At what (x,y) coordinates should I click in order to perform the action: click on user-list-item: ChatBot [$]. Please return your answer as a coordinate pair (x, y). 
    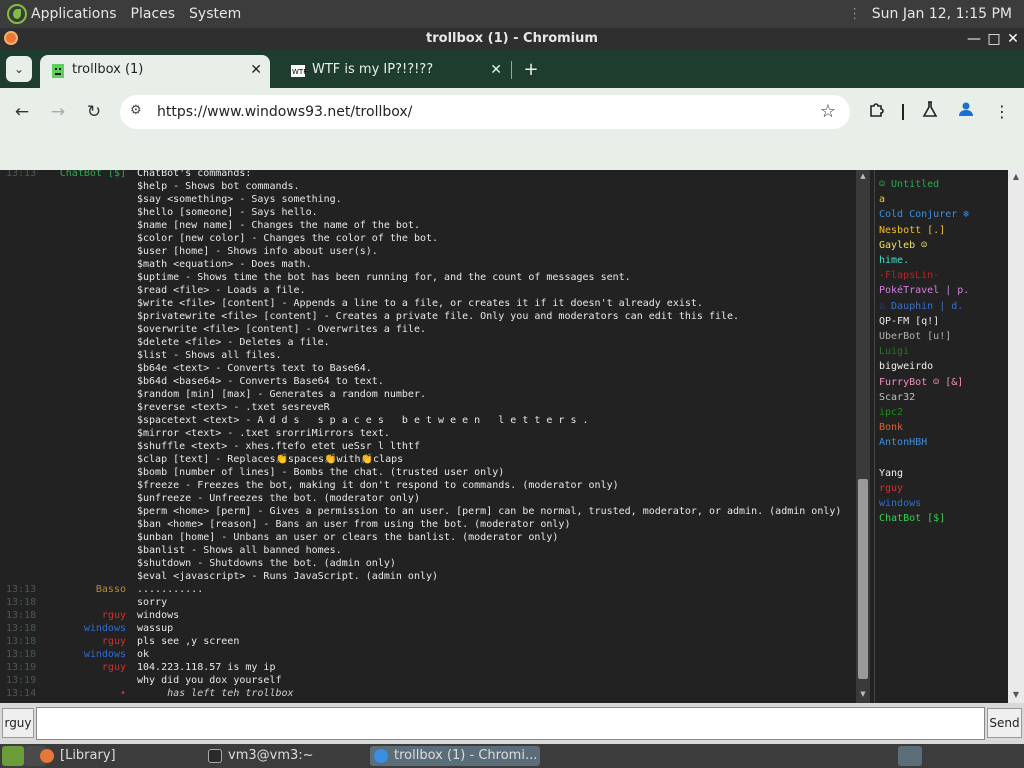
    Looking at the image, I should click on (912, 518).